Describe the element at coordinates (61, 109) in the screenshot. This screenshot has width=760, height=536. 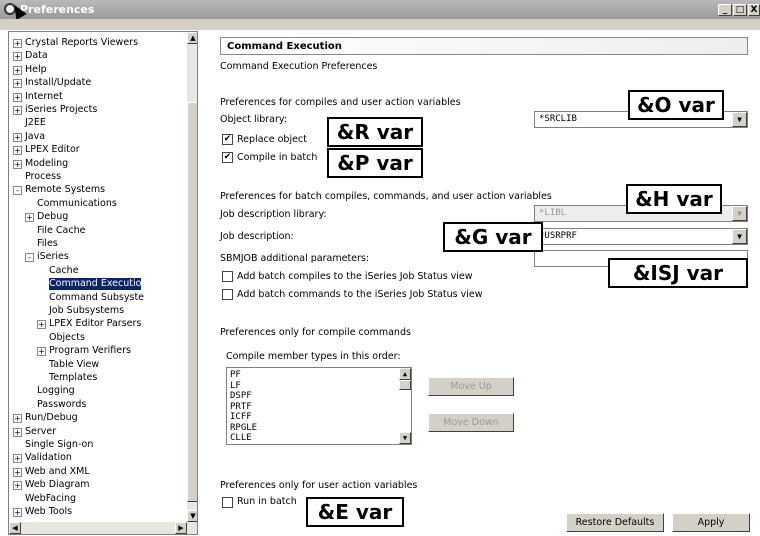
I see `tree-item-label: iSeries Projects` at that location.